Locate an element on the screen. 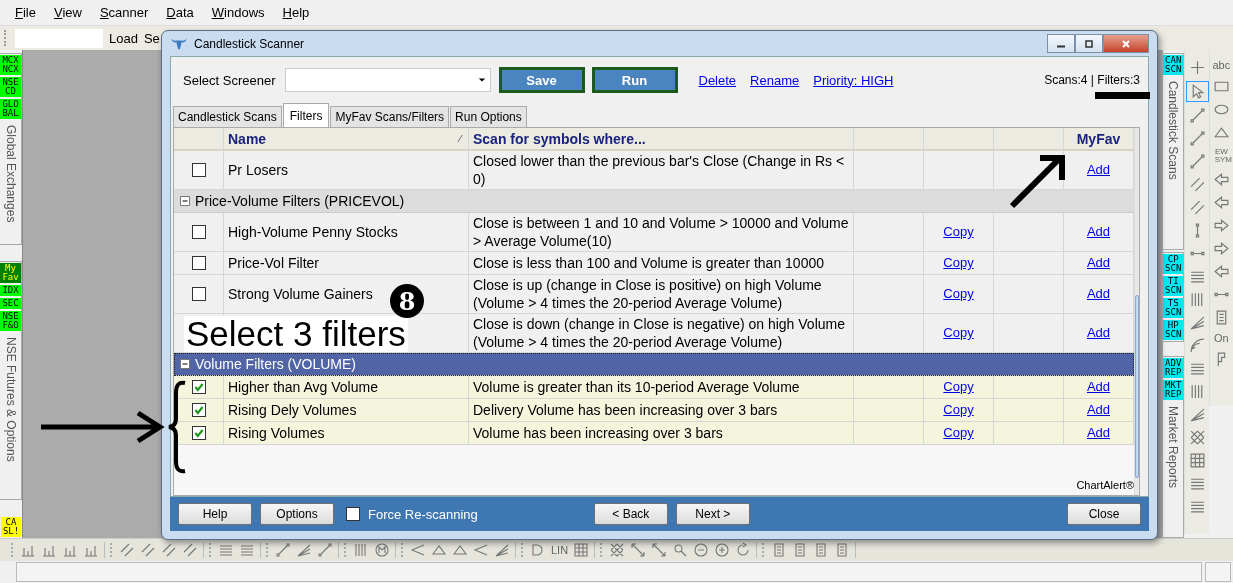 This screenshot has width=1233, height=583. scroll-thumb is located at coordinates (1137, 386).